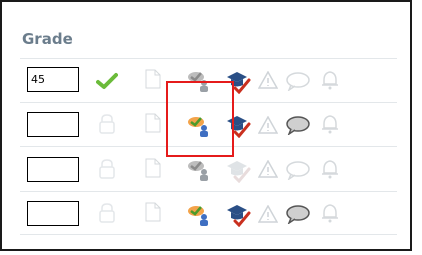 The width and height of the screenshot is (422, 255). Describe the element at coordinates (47, 39) in the screenshot. I see `grade-column-header: Grade` at that location.